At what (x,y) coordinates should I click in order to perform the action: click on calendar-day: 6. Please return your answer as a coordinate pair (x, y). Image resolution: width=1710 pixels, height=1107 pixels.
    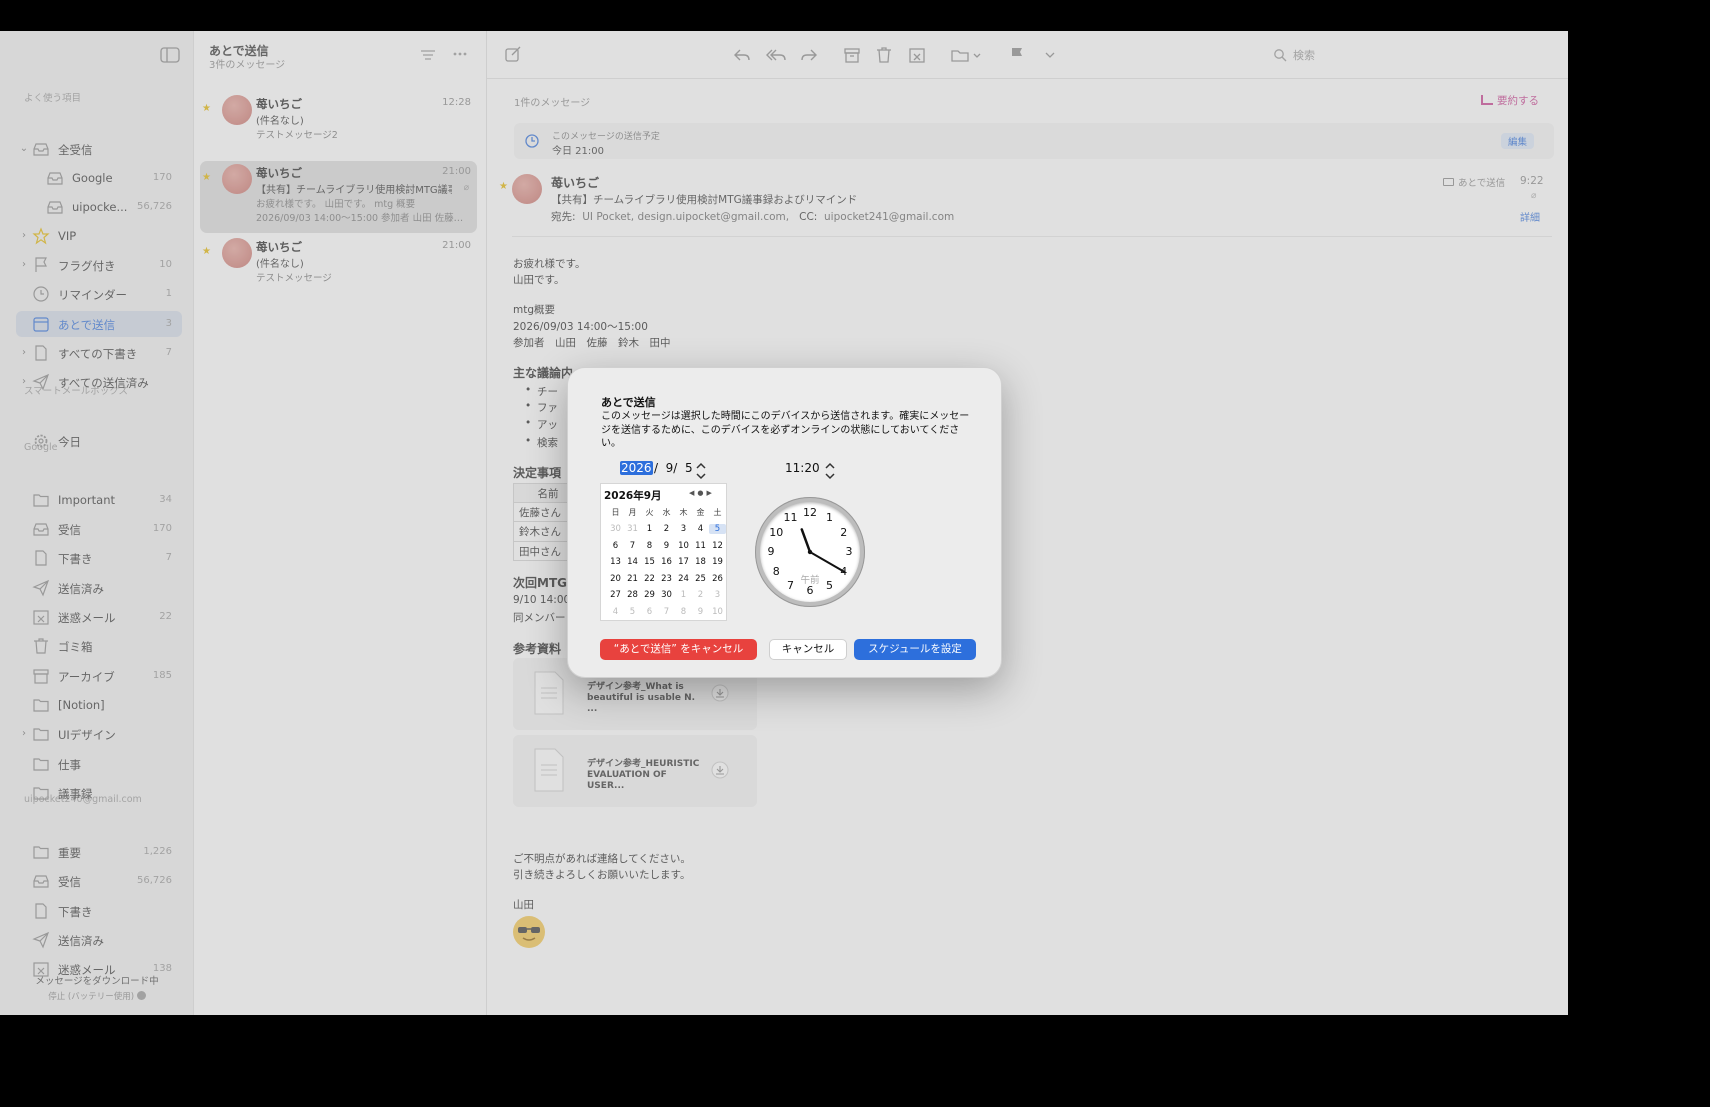
    Looking at the image, I should click on (615, 546).